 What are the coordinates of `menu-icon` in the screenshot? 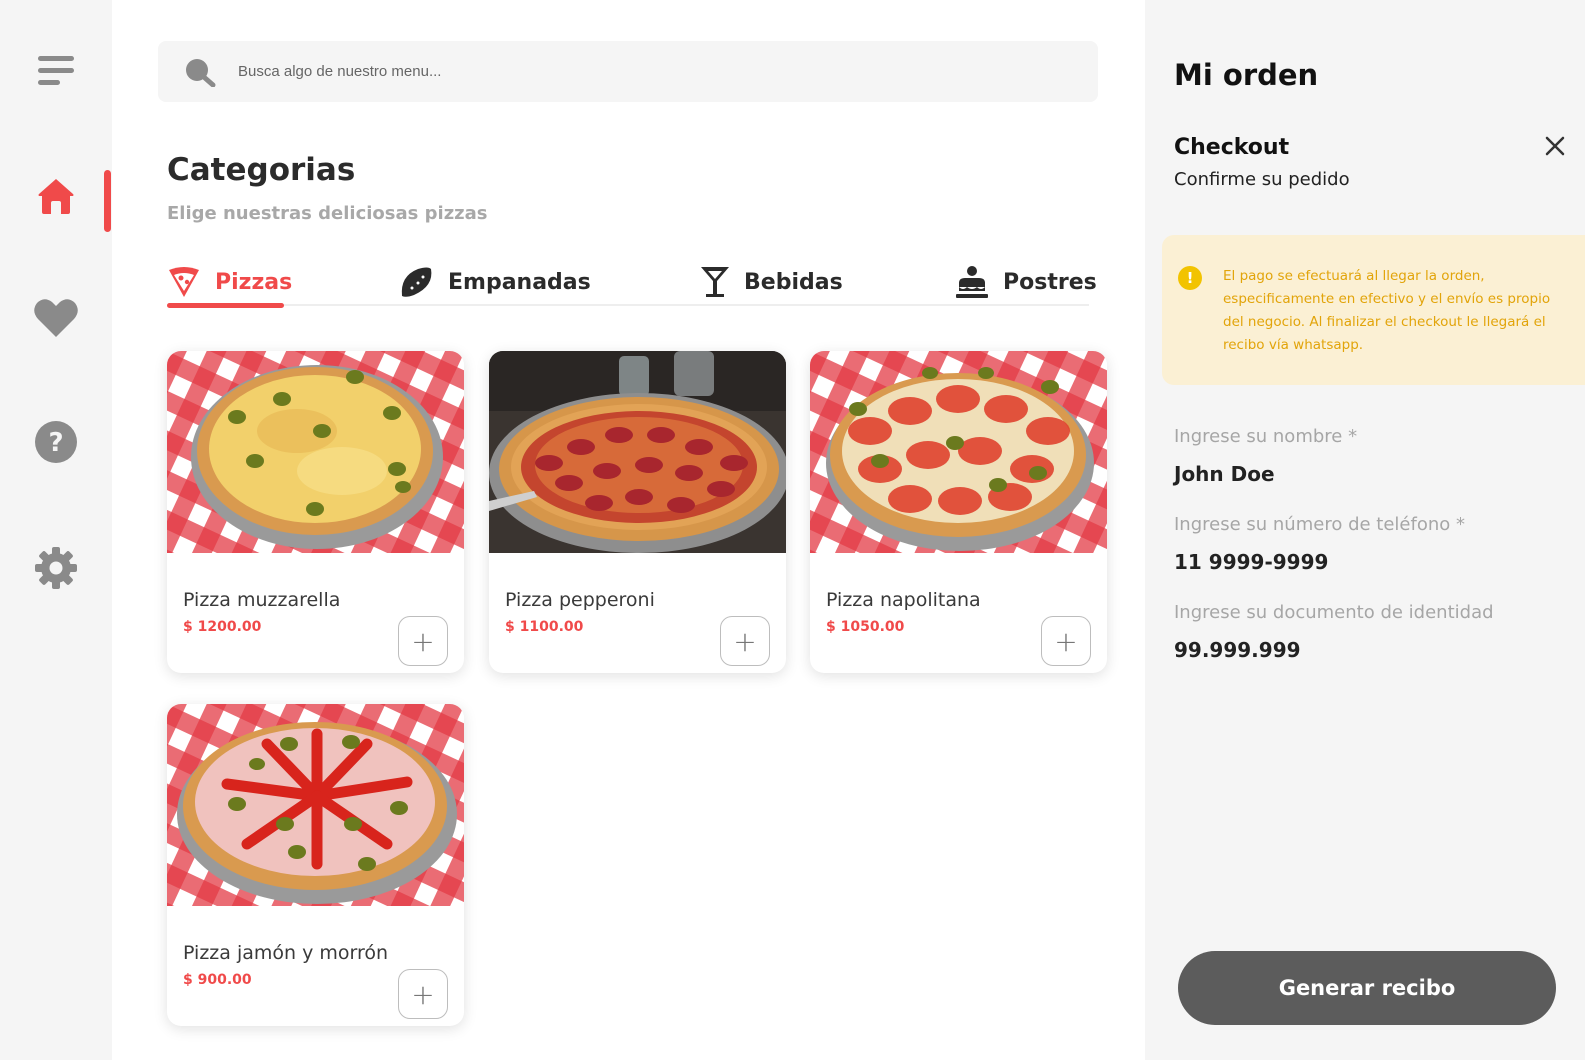 It's located at (56, 70).